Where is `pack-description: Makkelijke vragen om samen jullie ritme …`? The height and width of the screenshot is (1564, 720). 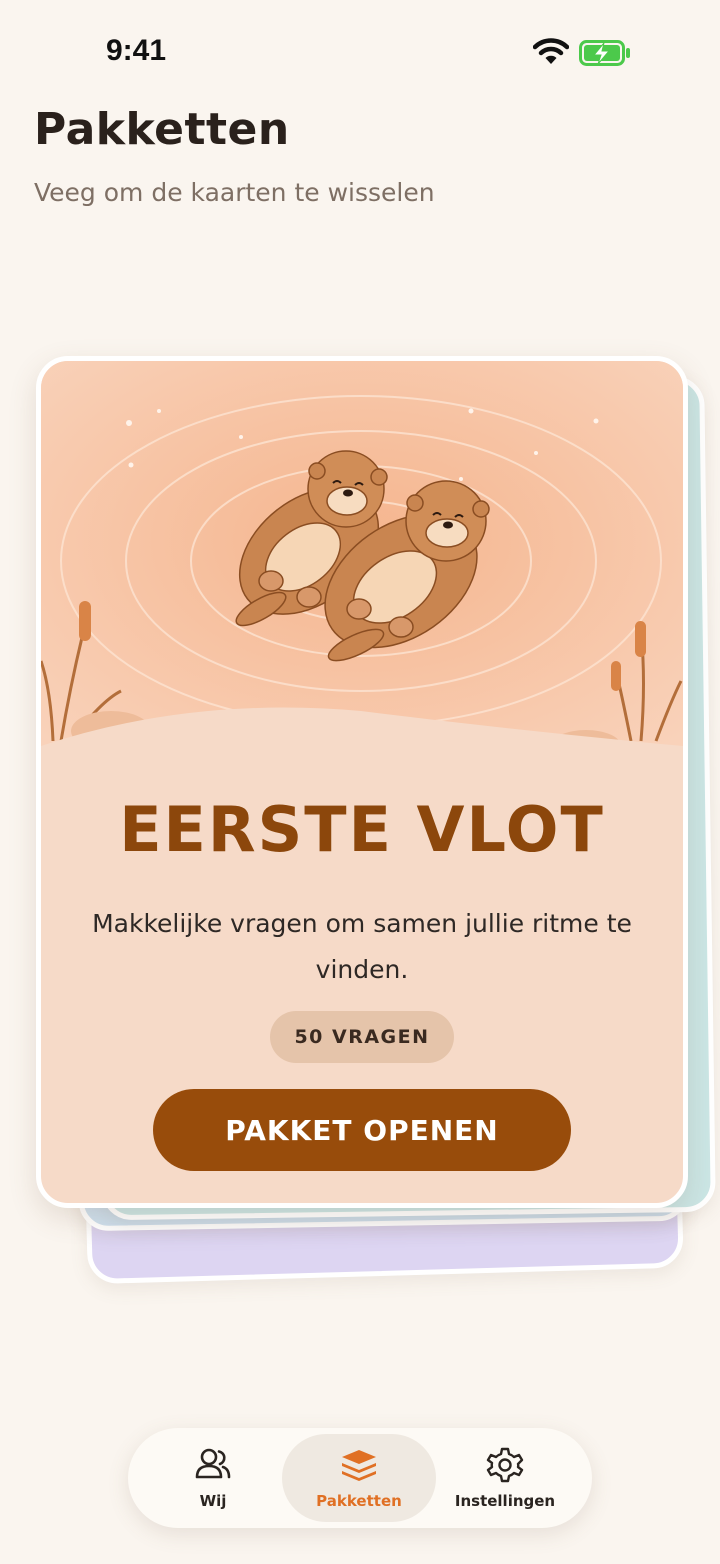 pack-description: Makkelijke vragen om samen jullie ritme … is located at coordinates (362, 946).